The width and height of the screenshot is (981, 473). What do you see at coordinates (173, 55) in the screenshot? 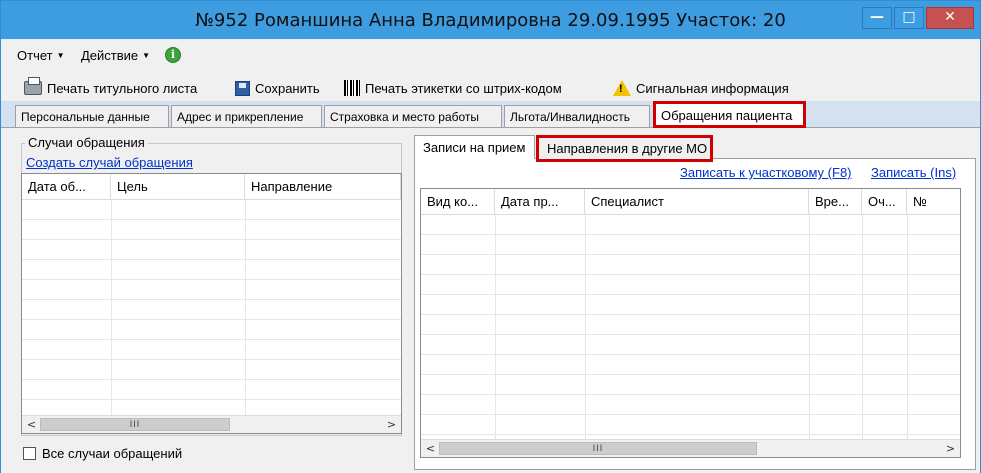
I see `info-icon: i` at bounding box center [173, 55].